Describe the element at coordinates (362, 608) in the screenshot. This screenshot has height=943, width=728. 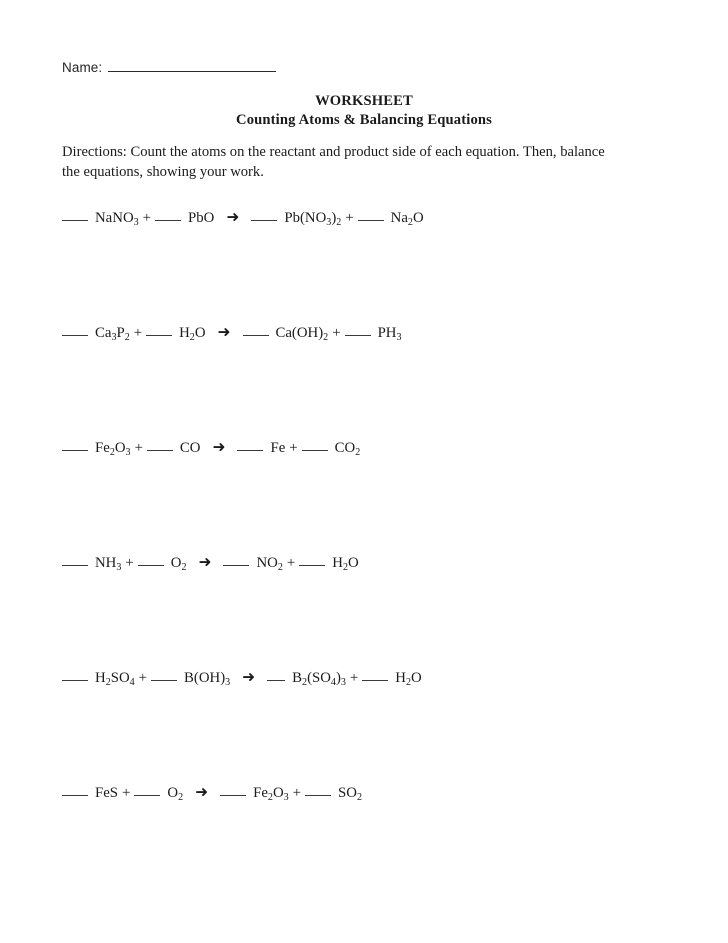
I see `equation-row: NH3 + O2 ➜ NO2 + H2O` at that location.